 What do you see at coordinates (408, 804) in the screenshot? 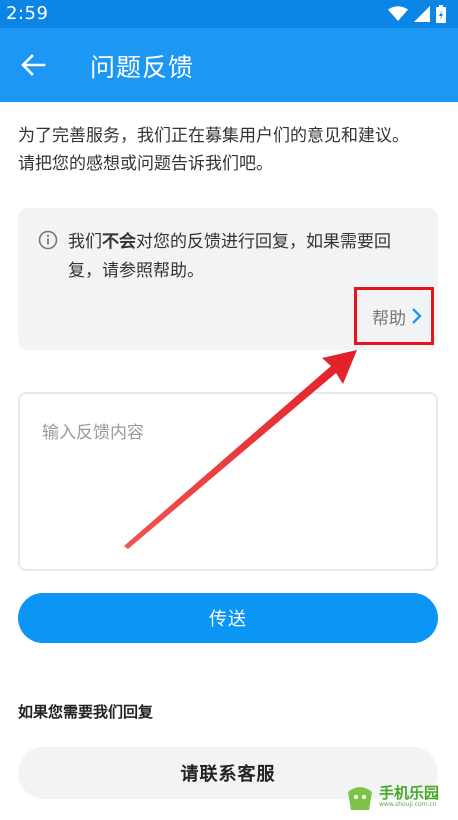
I see `watermark-subtitle: www.shouji.com.cn` at bounding box center [408, 804].